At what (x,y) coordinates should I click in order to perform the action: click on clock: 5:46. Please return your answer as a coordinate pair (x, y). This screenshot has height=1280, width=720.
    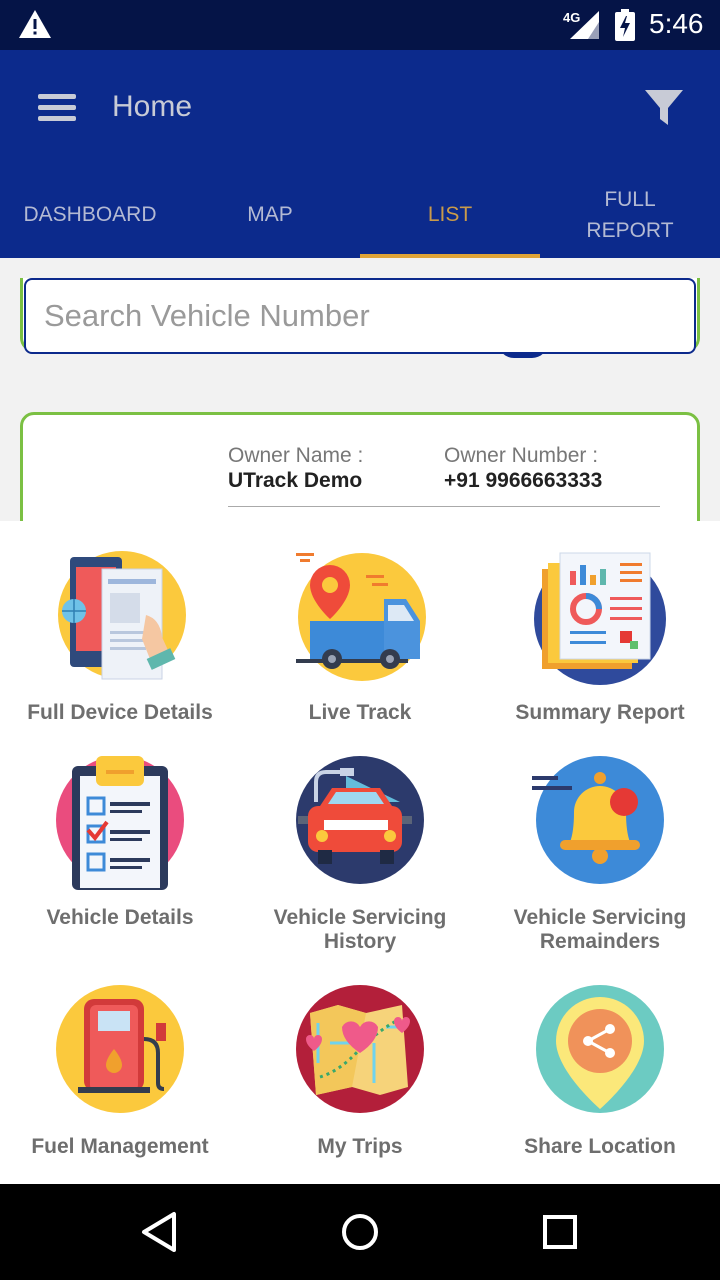
    Looking at the image, I should click on (676, 23).